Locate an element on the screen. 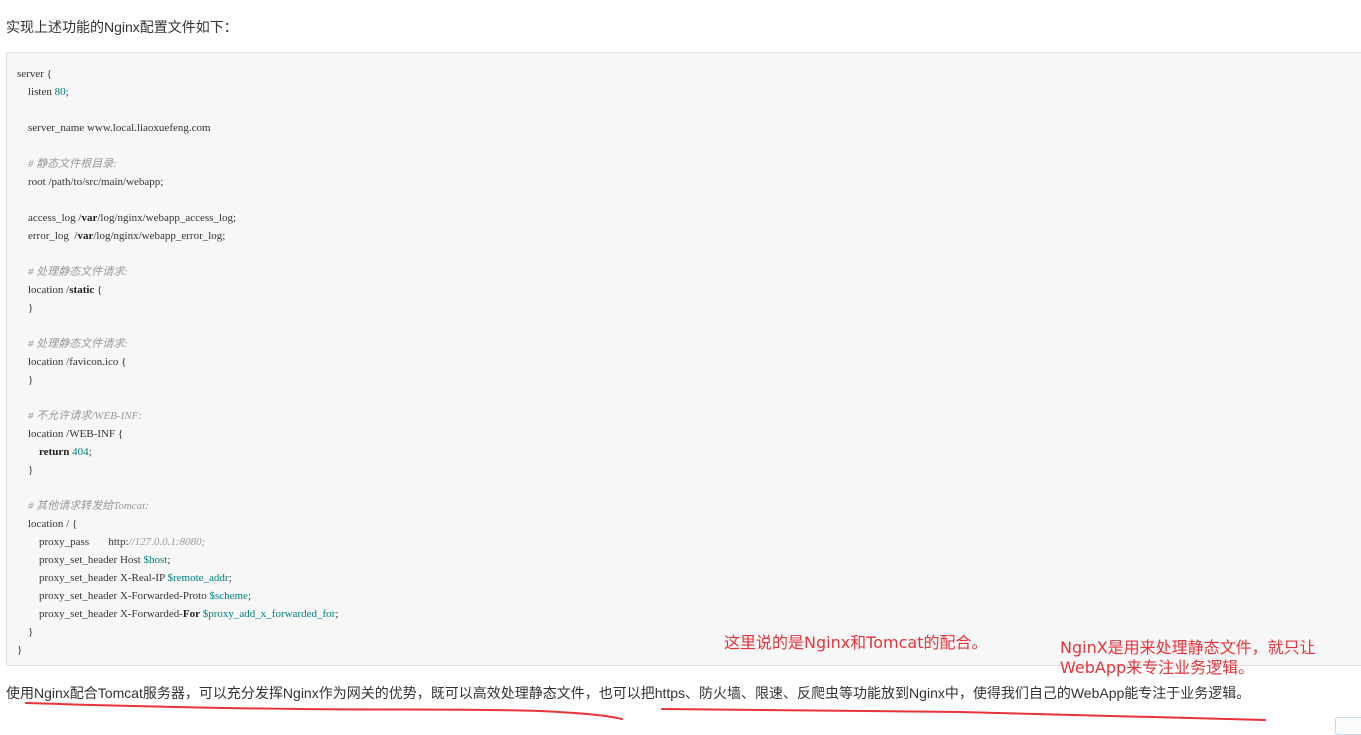  handwritten-underlines is located at coordinates (645, 711).